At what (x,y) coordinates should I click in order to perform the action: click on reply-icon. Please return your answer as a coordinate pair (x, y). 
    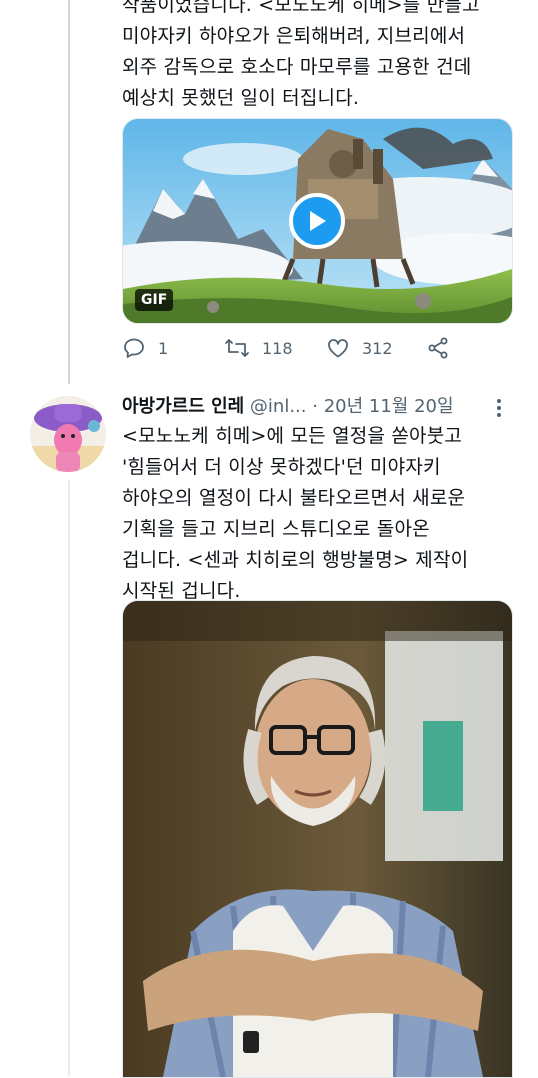
    Looking at the image, I should click on (134, 348).